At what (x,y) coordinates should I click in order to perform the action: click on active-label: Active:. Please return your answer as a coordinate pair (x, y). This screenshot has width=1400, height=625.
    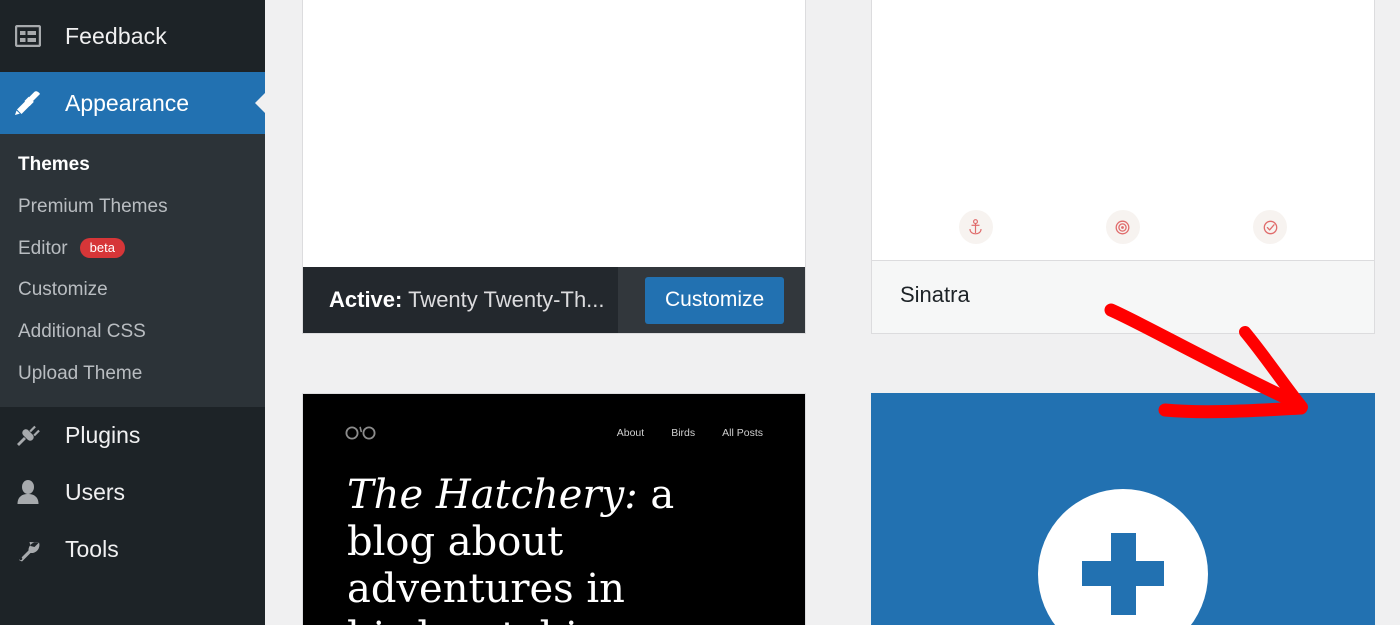
    Looking at the image, I should click on (366, 299).